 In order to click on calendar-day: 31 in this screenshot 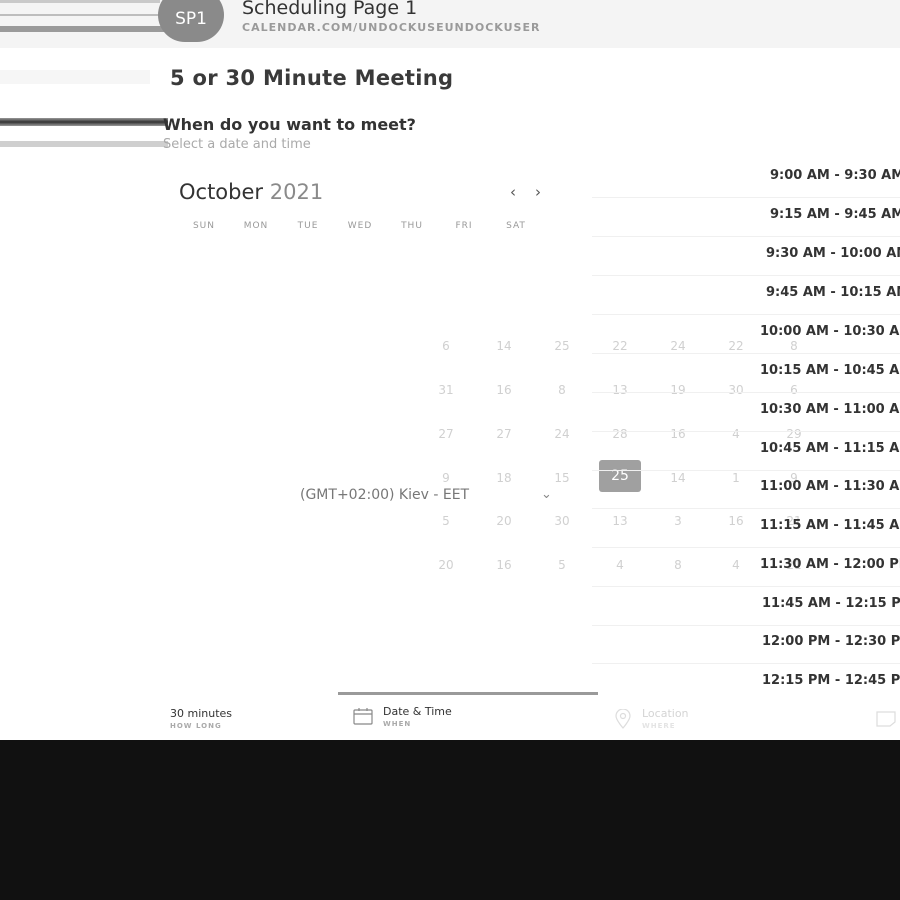, I will do `click(446, 390)`.